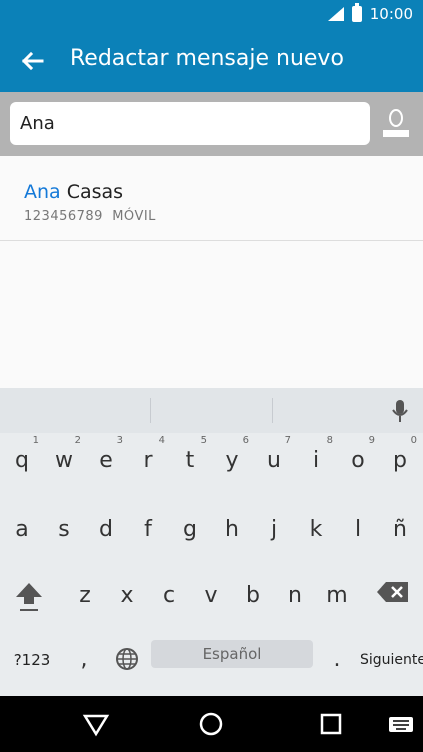 The image size is (423, 752). I want to click on navigation-bar, so click(211, 724).